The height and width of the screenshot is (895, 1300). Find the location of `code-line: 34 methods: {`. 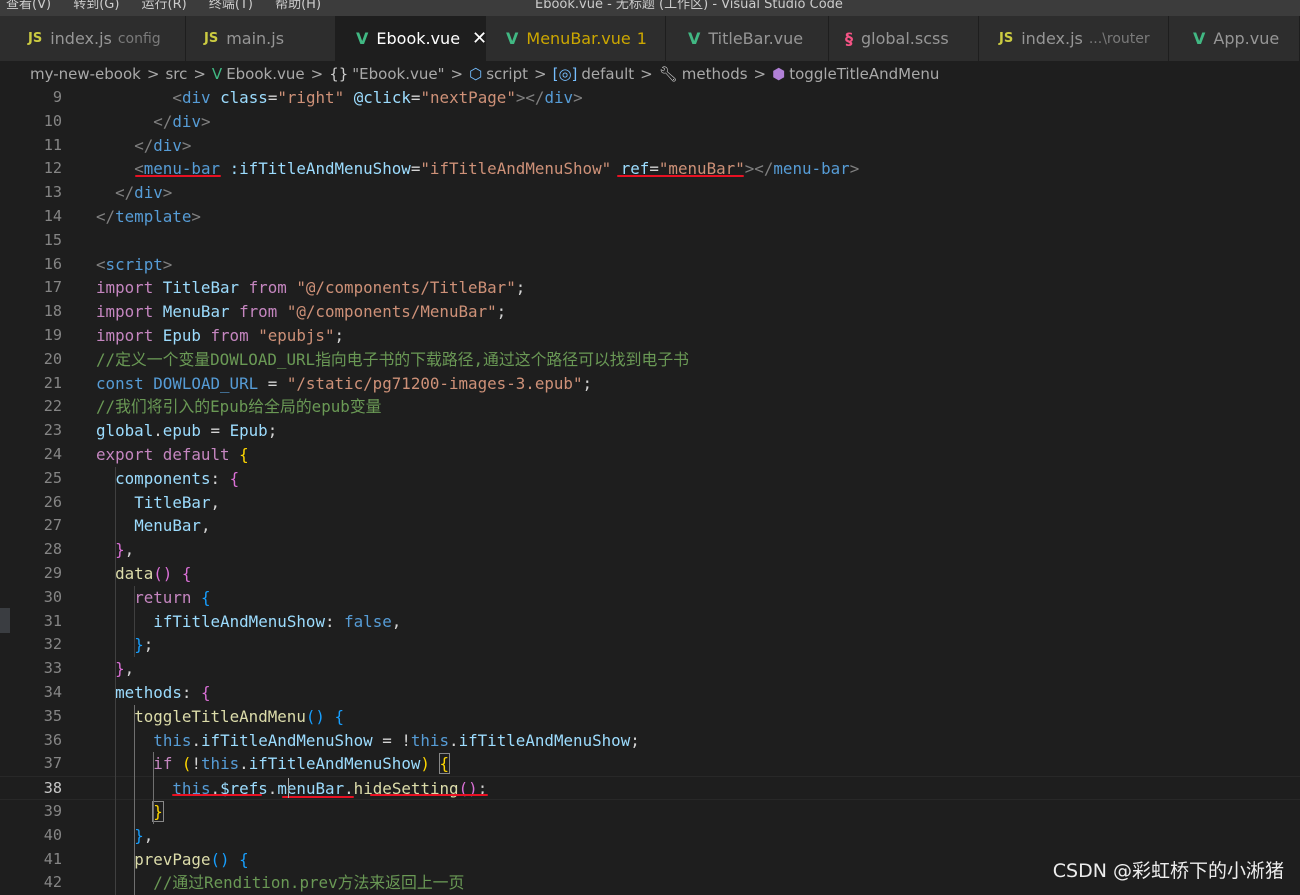

code-line: 34 methods: { is located at coordinates (650, 693).